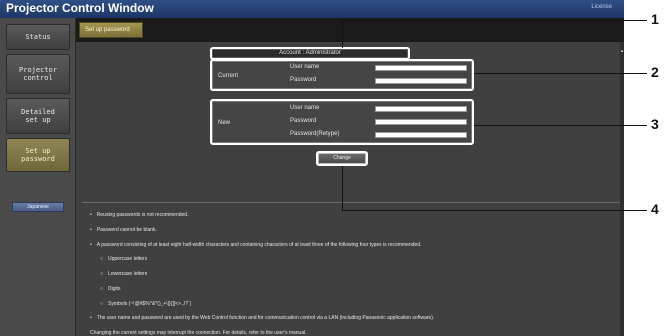 The width and height of the screenshot is (666, 336). I want to click on note-sub-item: ○ Lowercase letters, so click(124, 274).